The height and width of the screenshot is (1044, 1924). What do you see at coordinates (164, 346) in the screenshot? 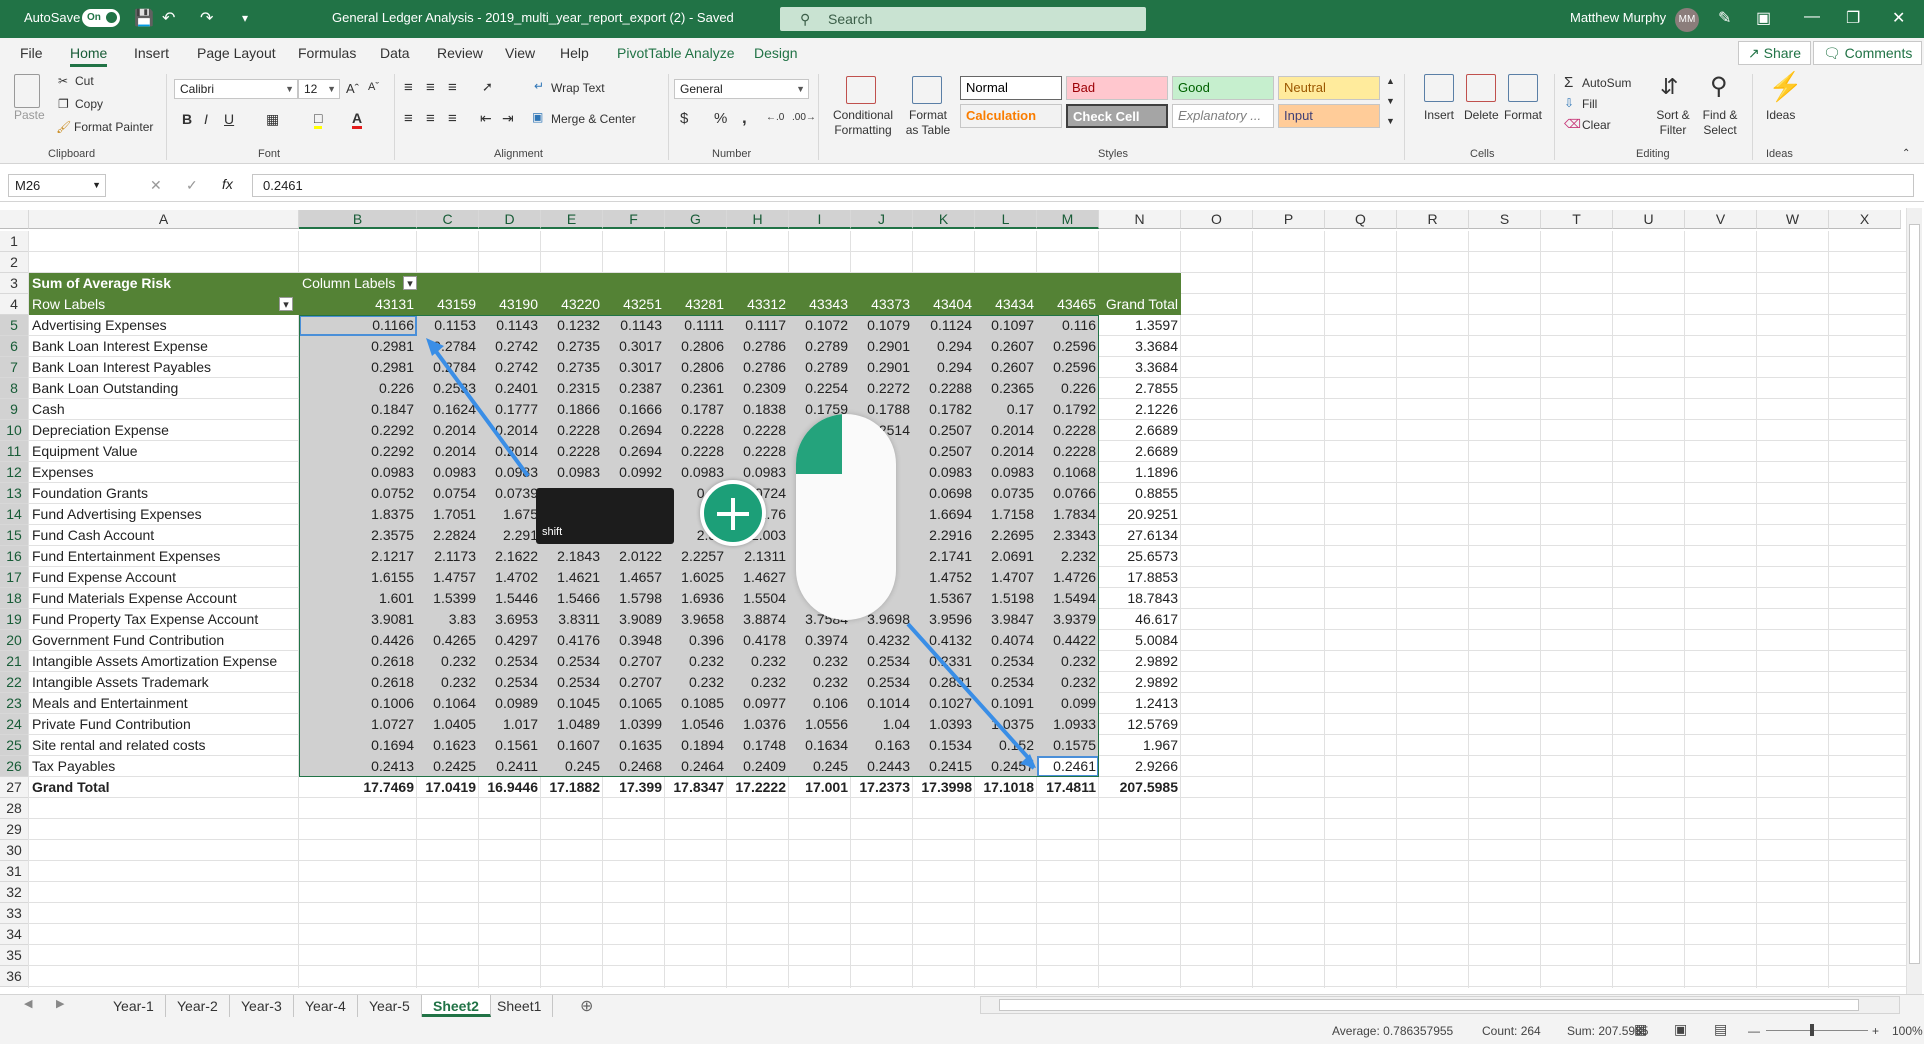
I see `row-label: Bank Loan Interest Expense` at bounding box center [164, 346].